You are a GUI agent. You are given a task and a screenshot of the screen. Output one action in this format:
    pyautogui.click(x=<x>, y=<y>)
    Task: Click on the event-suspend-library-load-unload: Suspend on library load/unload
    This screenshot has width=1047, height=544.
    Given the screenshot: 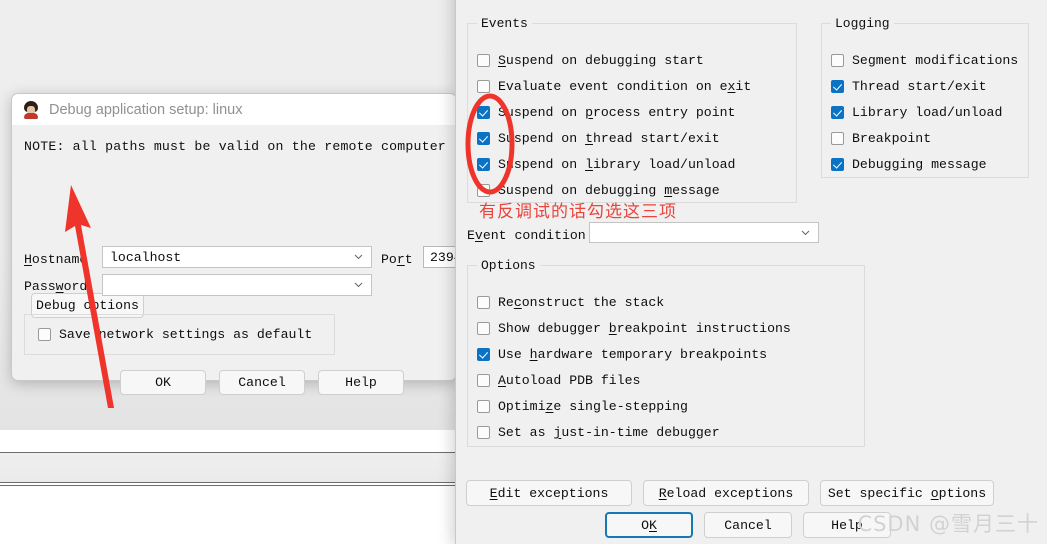 What is the action you would take?
    pyautogui.click(x=606, y=164)
    